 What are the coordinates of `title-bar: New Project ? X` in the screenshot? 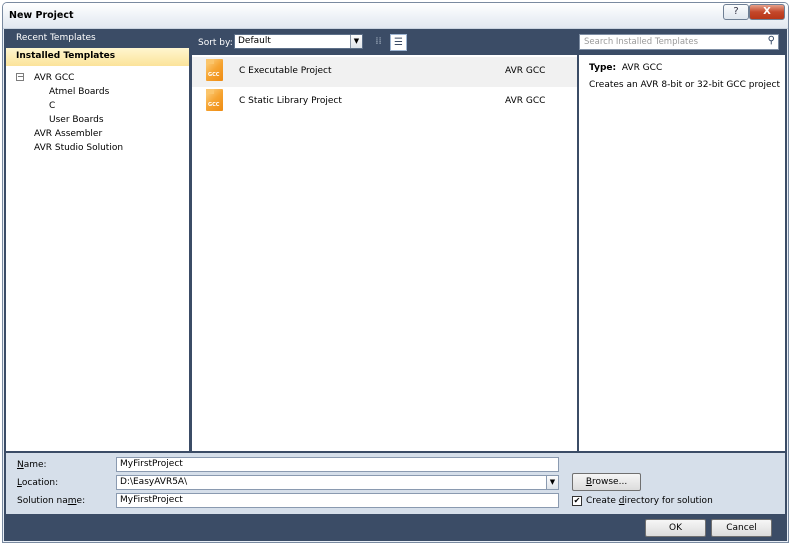 It's located at (395, 16).